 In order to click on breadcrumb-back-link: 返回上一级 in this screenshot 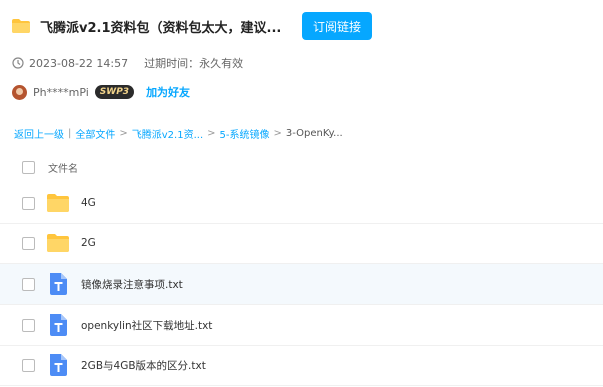, I will do `click(39, 133)`.